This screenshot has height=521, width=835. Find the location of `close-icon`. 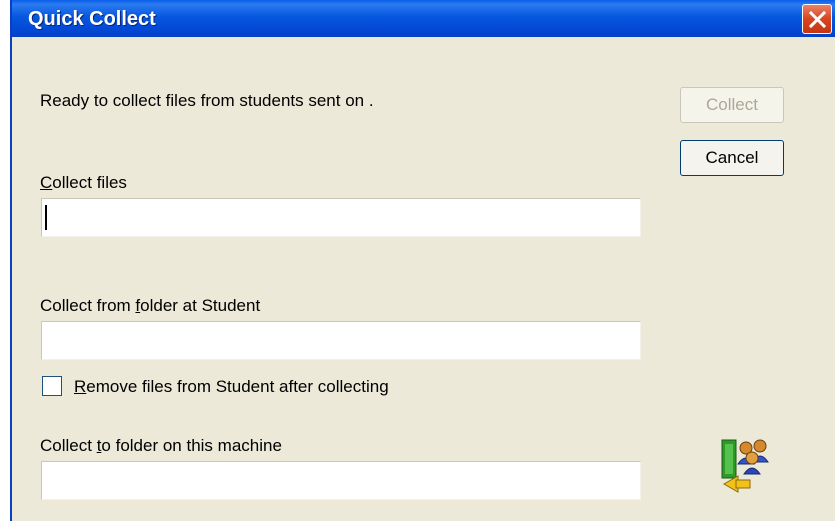

close-icon is located at coordinates (817, 19).